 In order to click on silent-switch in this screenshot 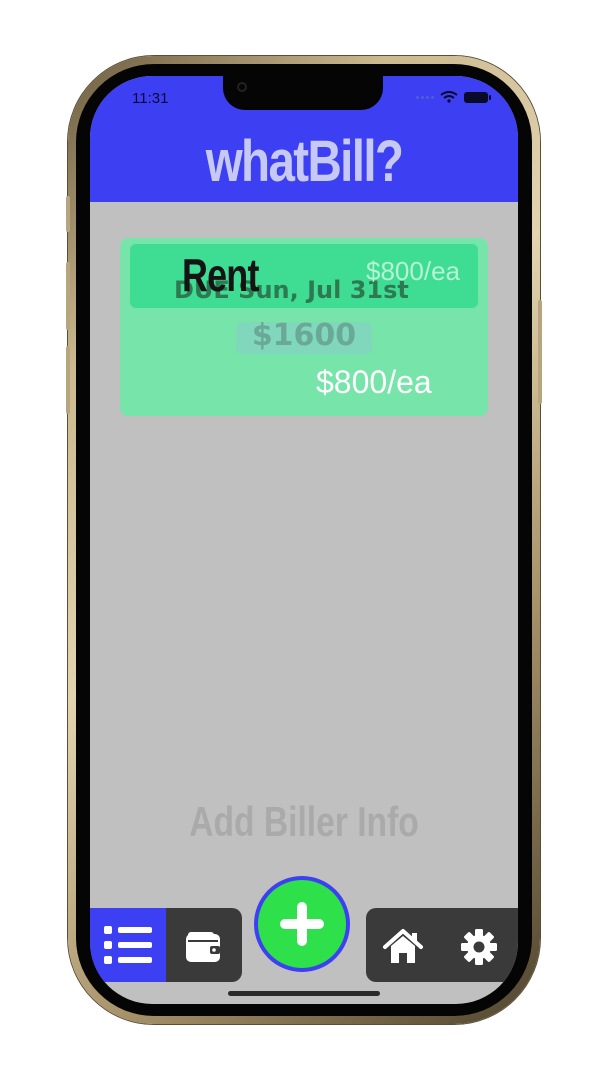, I will do `click(68, 214)`.